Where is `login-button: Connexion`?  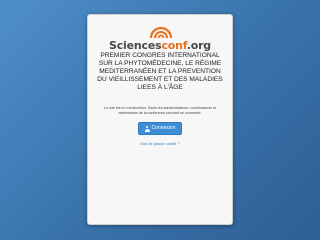 login-button: Connexion is located at coordinates (160, 128).